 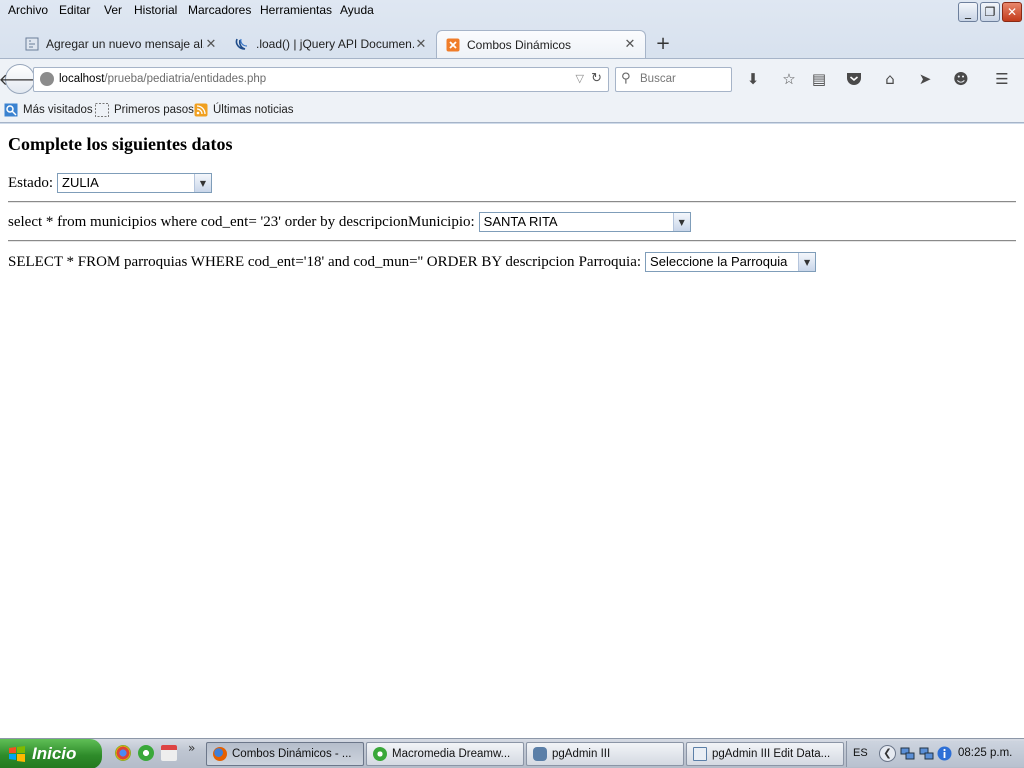 I want to click on window-controls: _ ❐ ✕, so click(x=990, y=12).